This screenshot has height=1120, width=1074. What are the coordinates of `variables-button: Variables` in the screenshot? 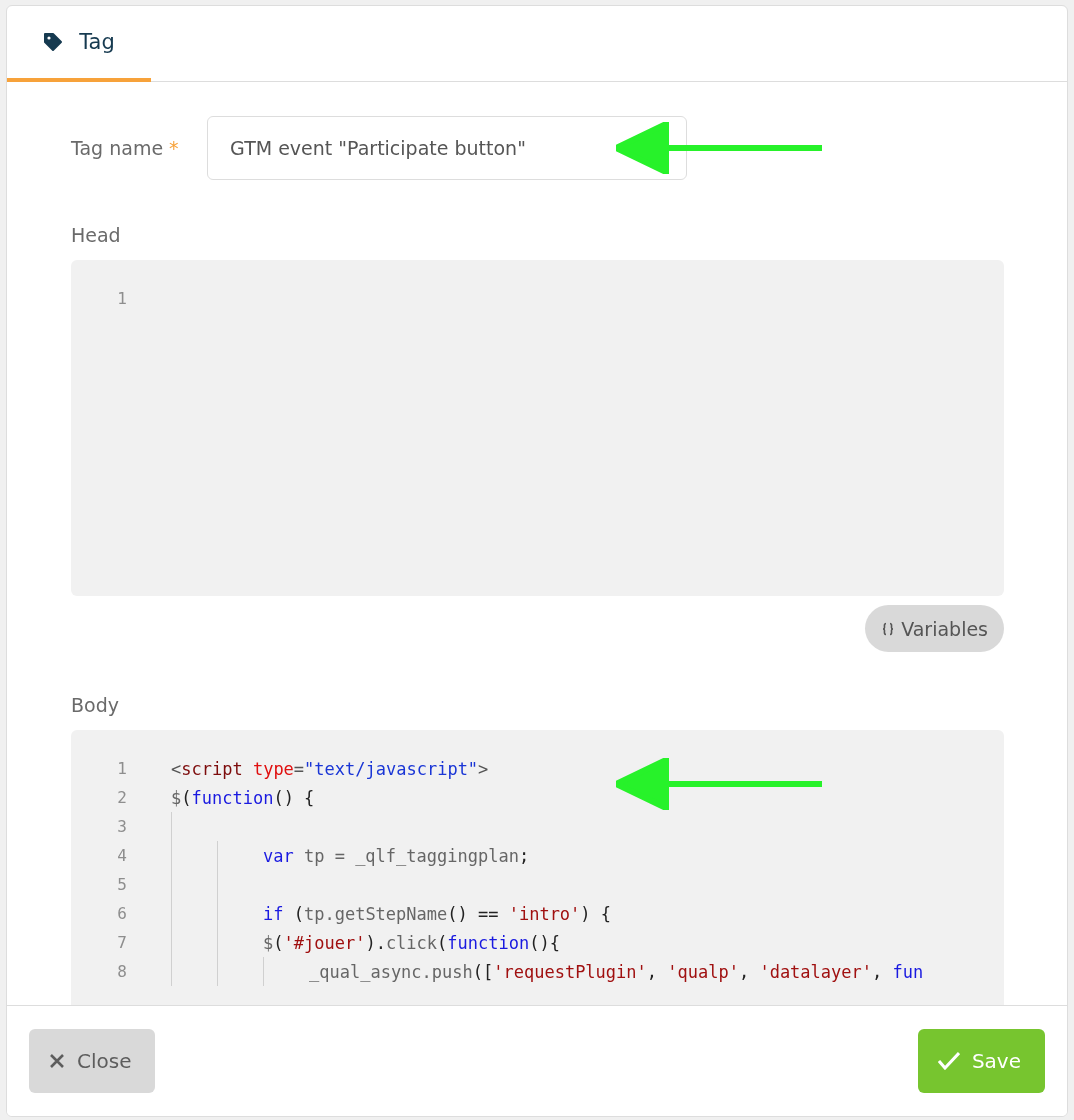 It's located at (934, 628).